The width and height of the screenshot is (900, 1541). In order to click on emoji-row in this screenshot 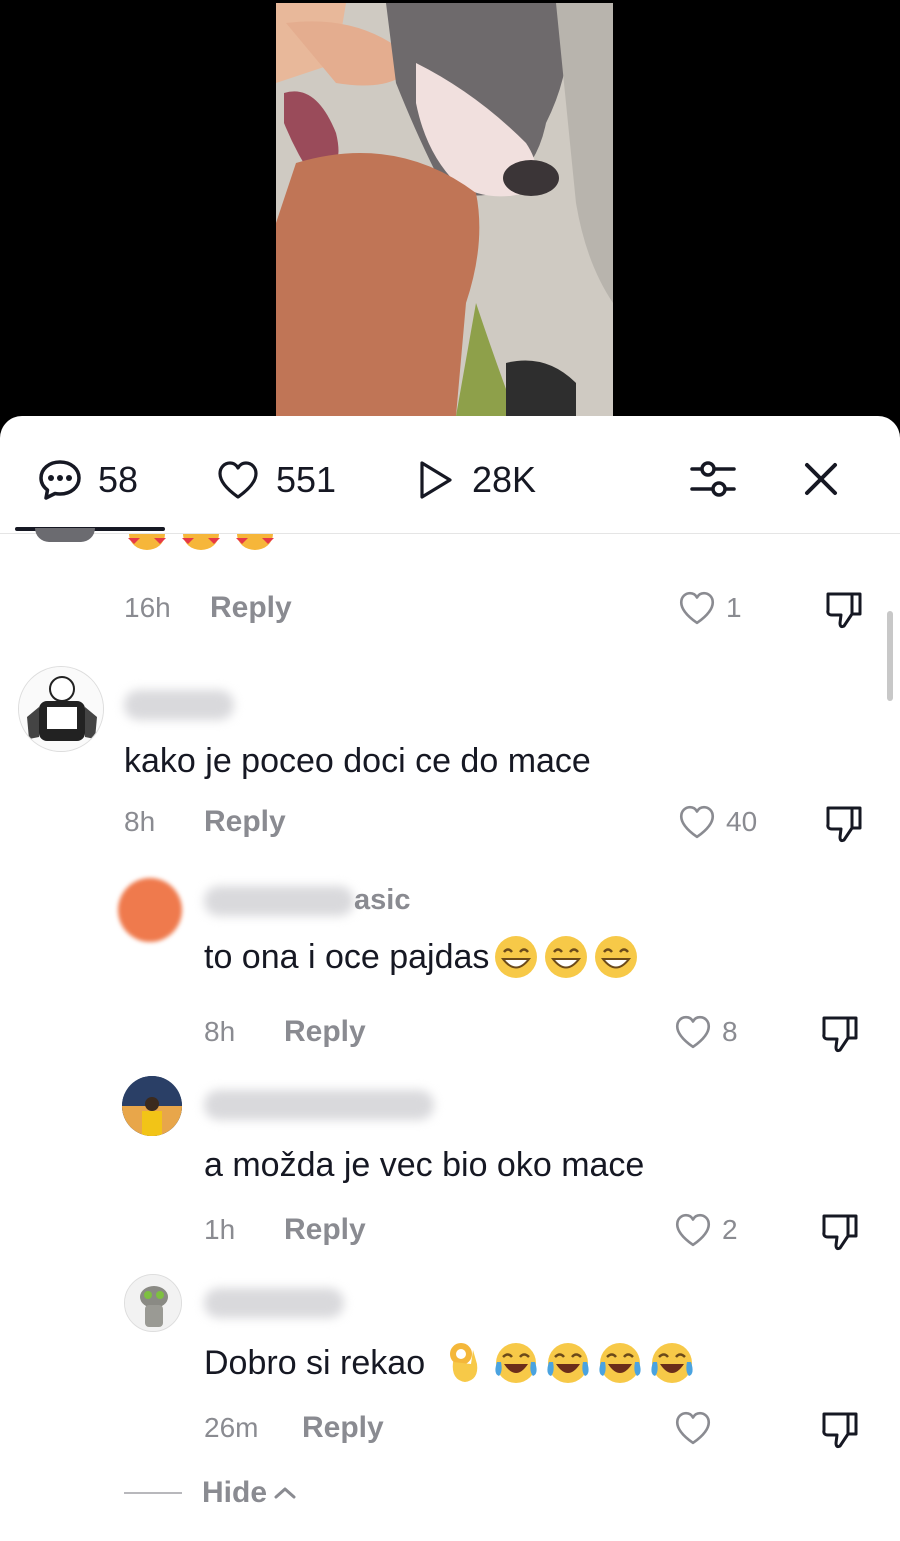, I will do `click(201, 543)`.